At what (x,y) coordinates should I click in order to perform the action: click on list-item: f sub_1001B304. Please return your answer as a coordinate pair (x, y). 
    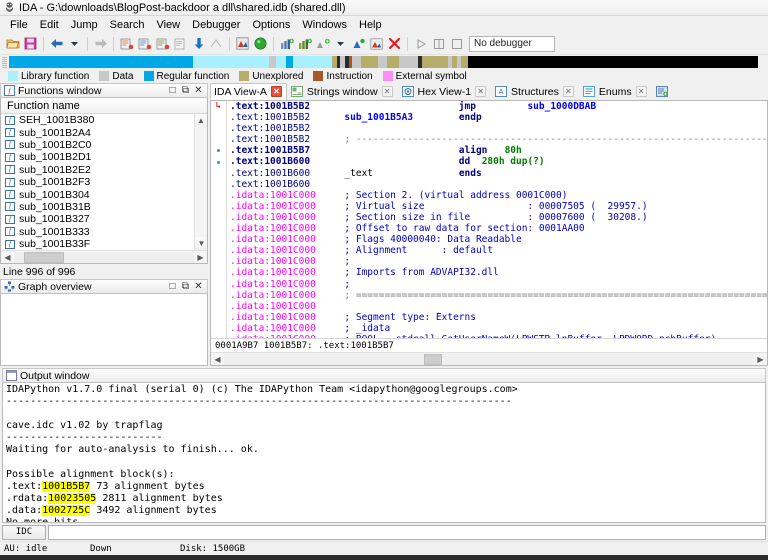
    Looking at the image, I should click on (104, 194).